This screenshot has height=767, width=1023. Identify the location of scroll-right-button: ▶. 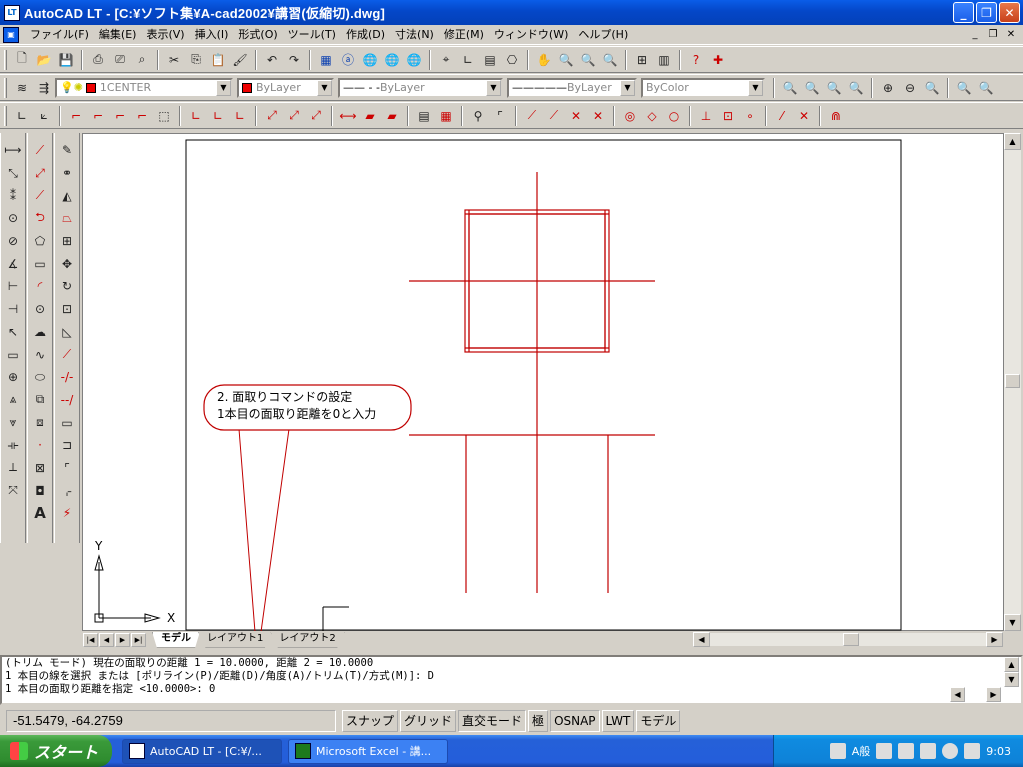
(994, 639).